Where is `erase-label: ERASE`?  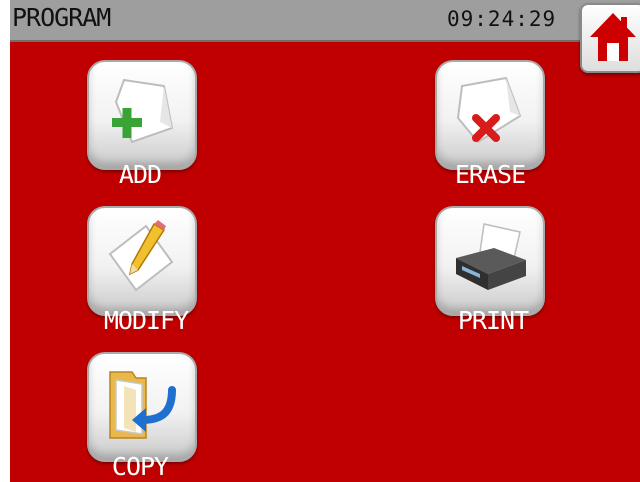
erase-label: ERASE is located at coordinates (490, 174).